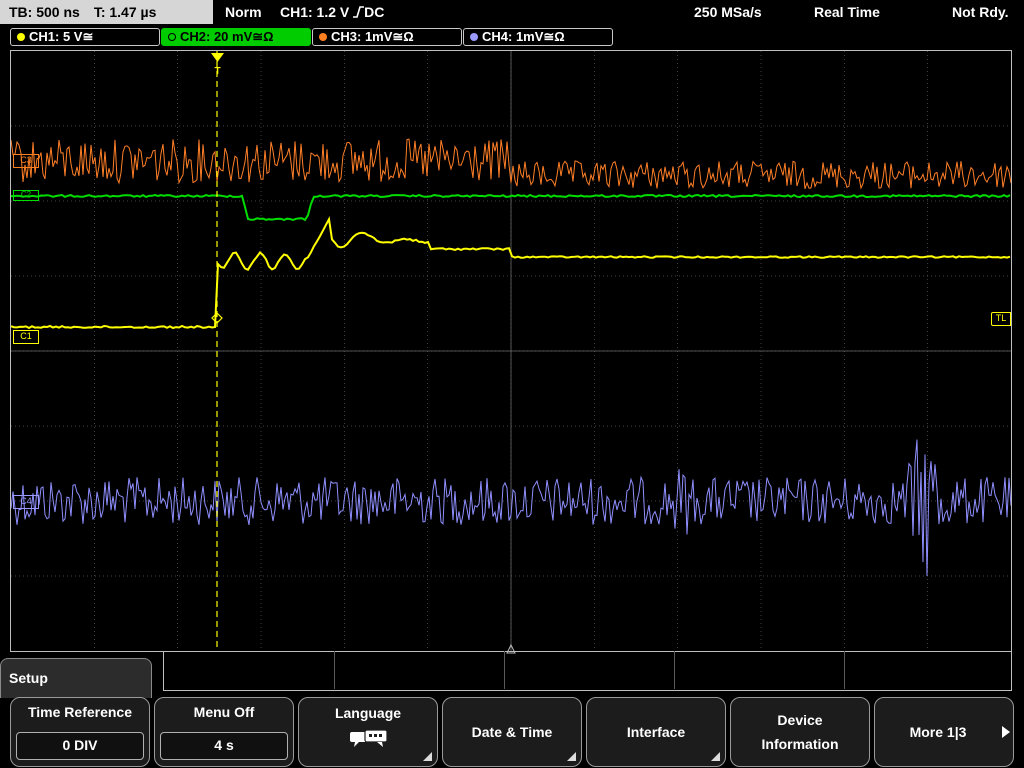 The width and height of the screenshot is (1024, 768). Describe the element at coordinates (172, 37) in the screenshot. I see `ch2-color-dot` at that location.